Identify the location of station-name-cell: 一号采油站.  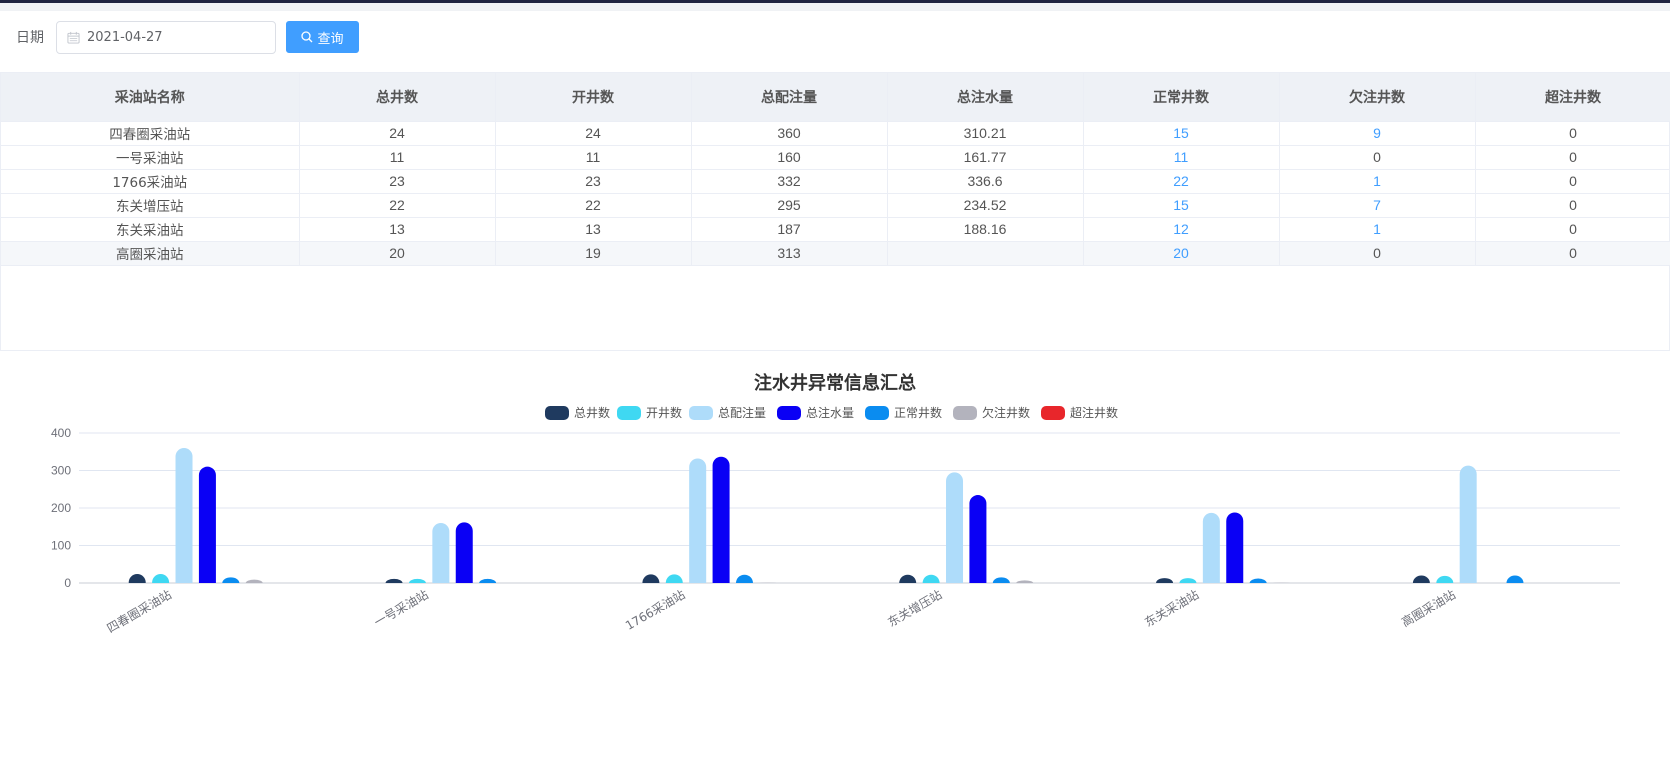
(150, 157).